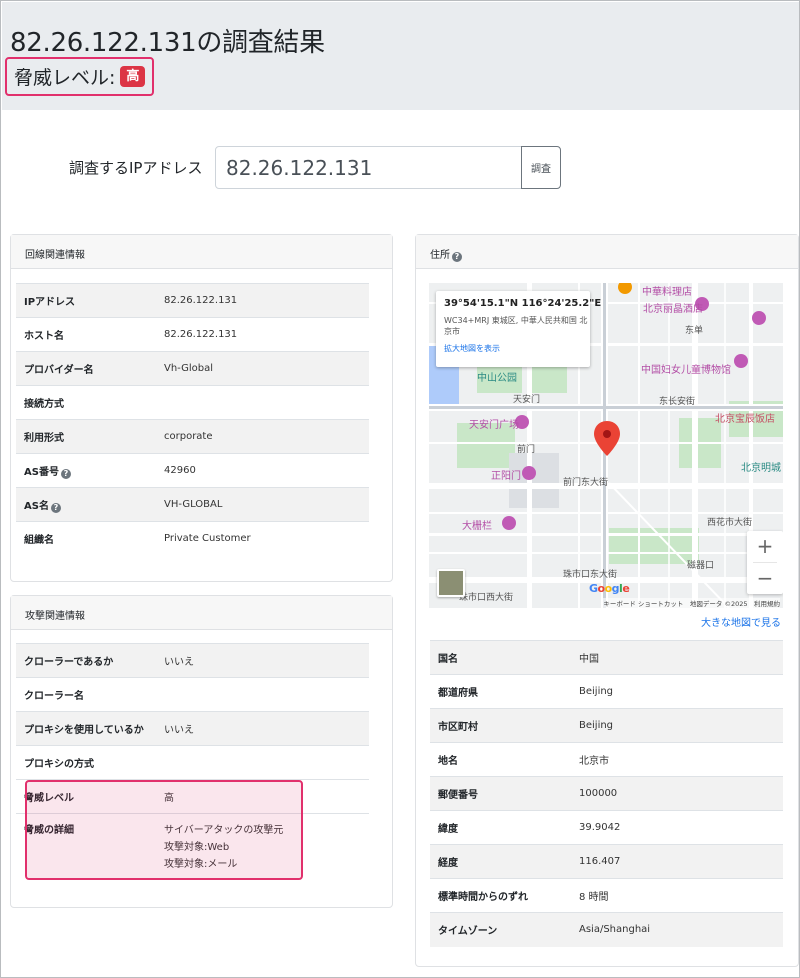 Image resolution: width=800 pixels, height=978 pixels. I want to click on zoom-control: + −, so click(765, 562).